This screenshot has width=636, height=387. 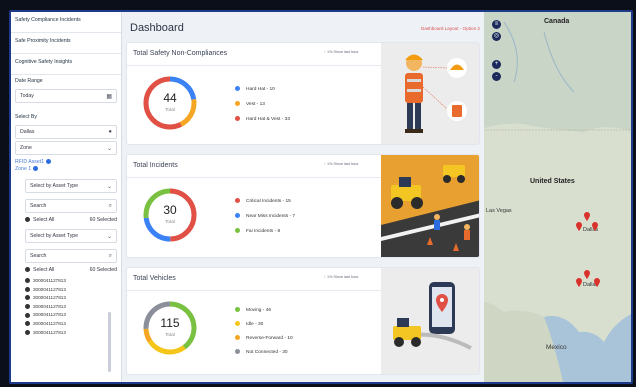 What do you see at coordinates (26, 117) in the screenshot?
I see `select-by-label: Select By` at bounding box center [26, 117].